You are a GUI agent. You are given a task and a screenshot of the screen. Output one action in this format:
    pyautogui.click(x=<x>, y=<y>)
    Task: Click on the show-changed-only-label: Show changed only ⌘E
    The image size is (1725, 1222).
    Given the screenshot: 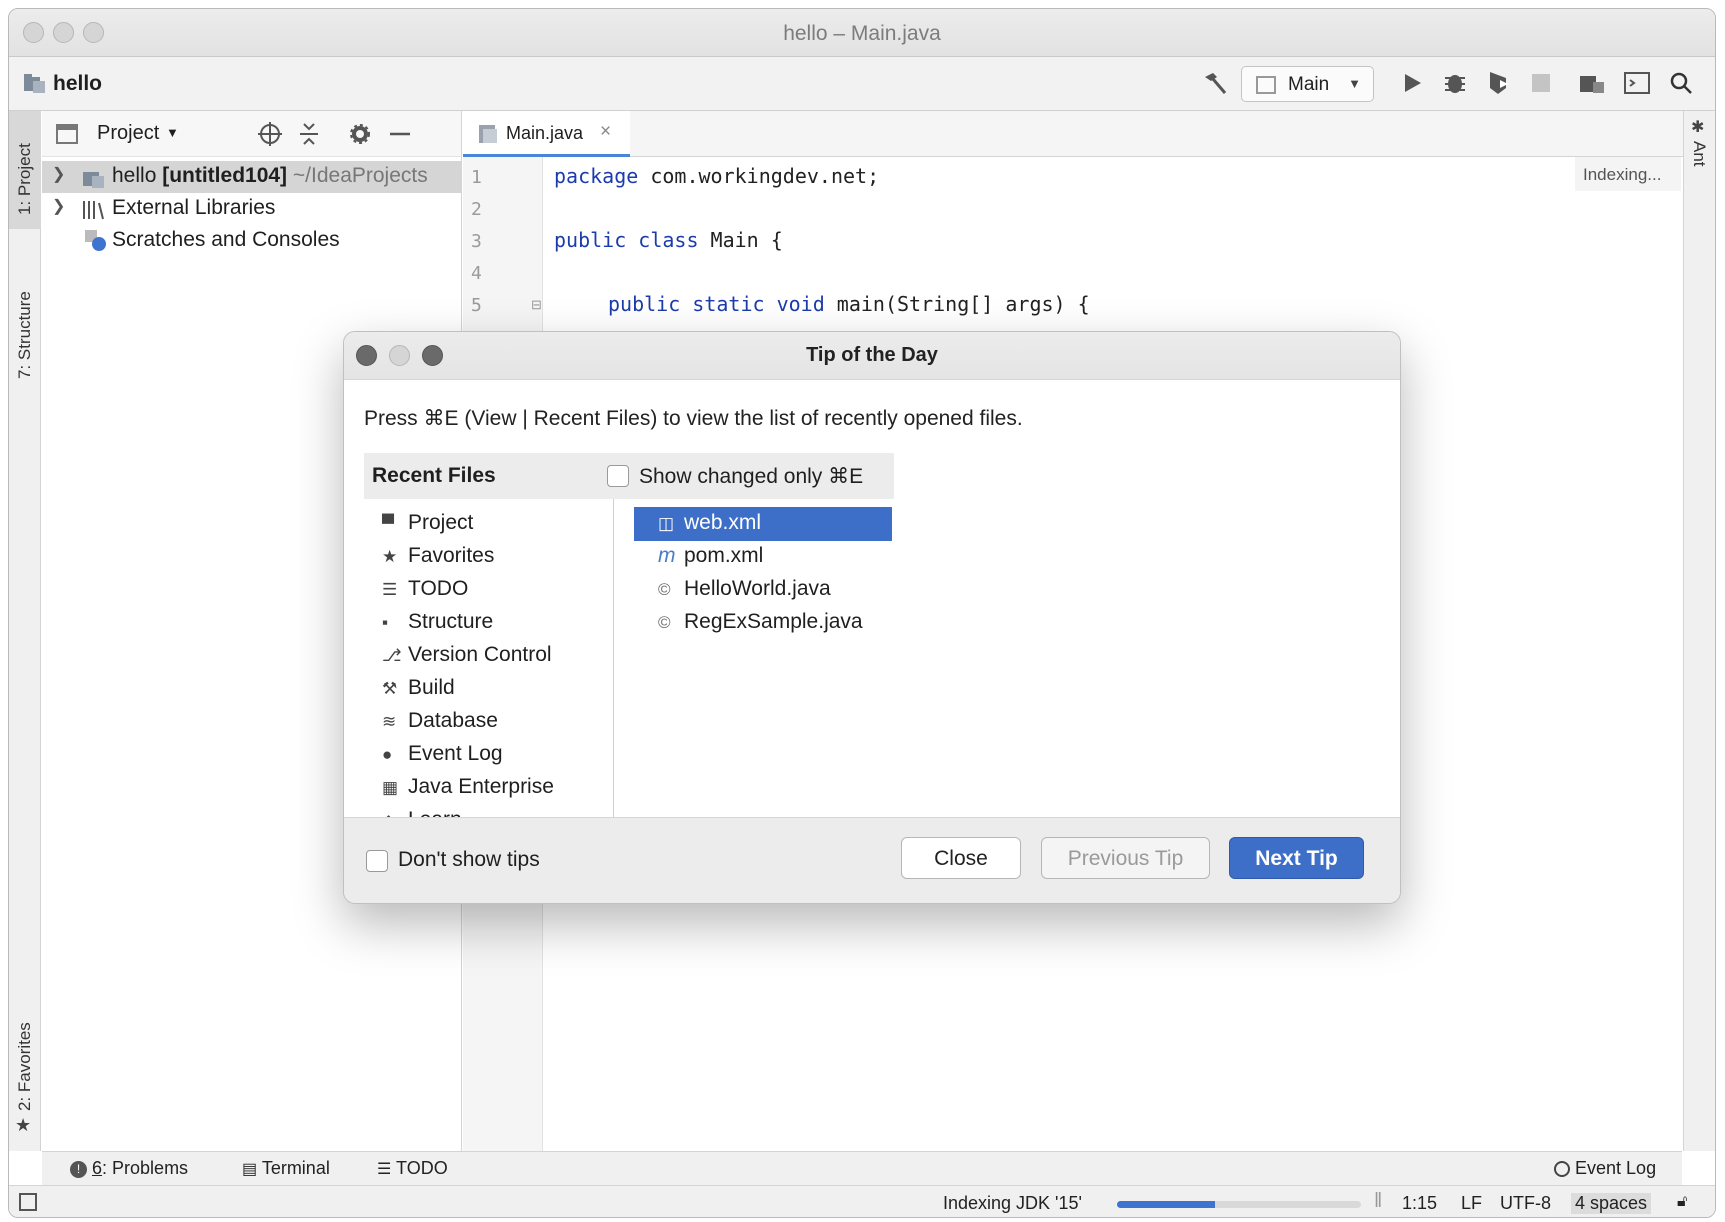 What is the action you would take?
    pyautogui.click(x=751, y=476)
    